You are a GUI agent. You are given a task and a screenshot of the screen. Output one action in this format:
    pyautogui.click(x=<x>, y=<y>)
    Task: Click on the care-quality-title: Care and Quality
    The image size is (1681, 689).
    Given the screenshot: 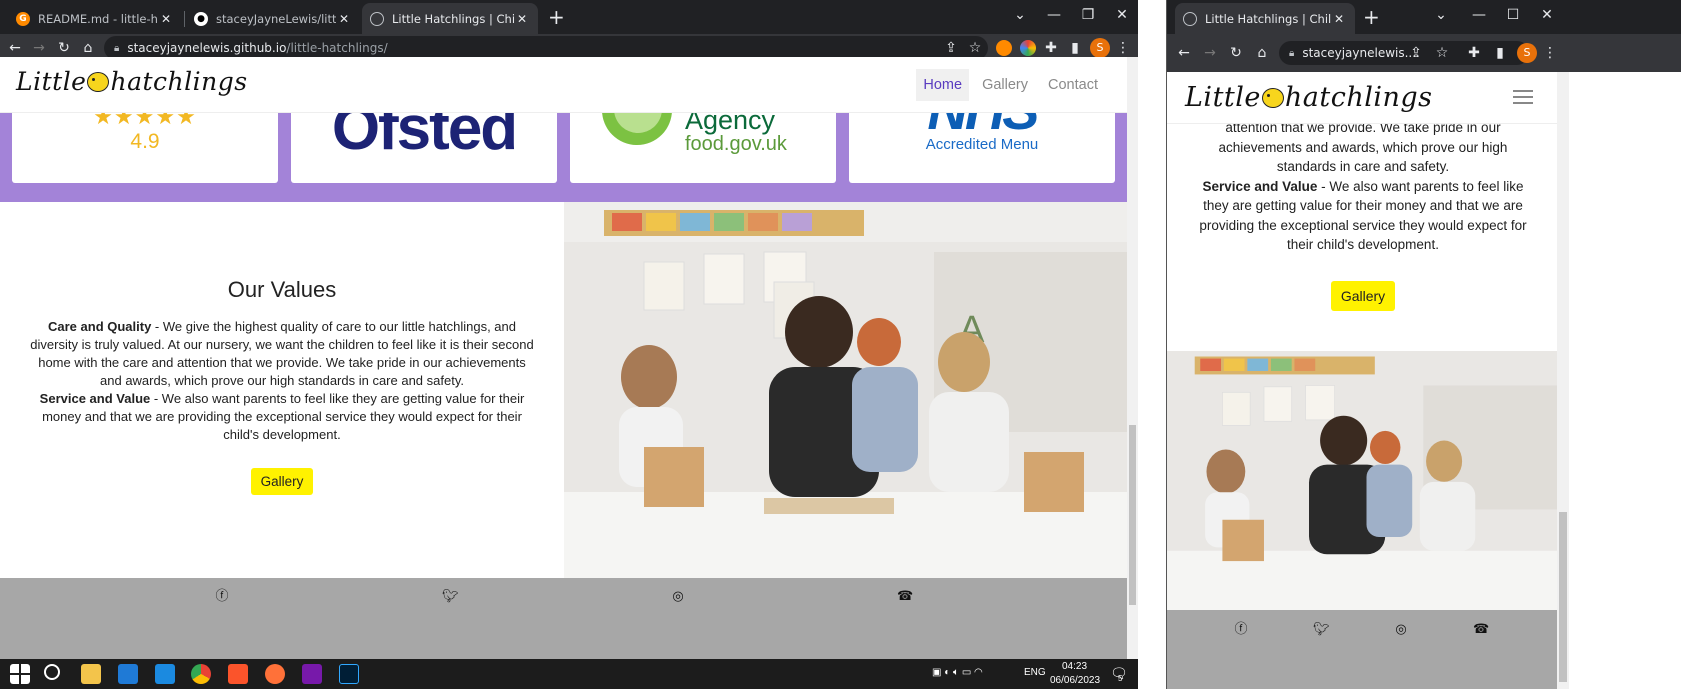 What is the action you would take?
    pyautogui.click(x=100, y=326)
    